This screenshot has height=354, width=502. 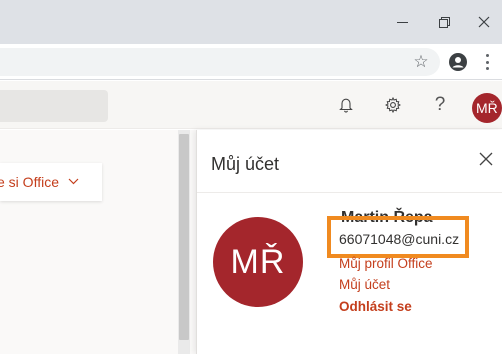 I want to click on profile-icon, so click(x=458, y=62).